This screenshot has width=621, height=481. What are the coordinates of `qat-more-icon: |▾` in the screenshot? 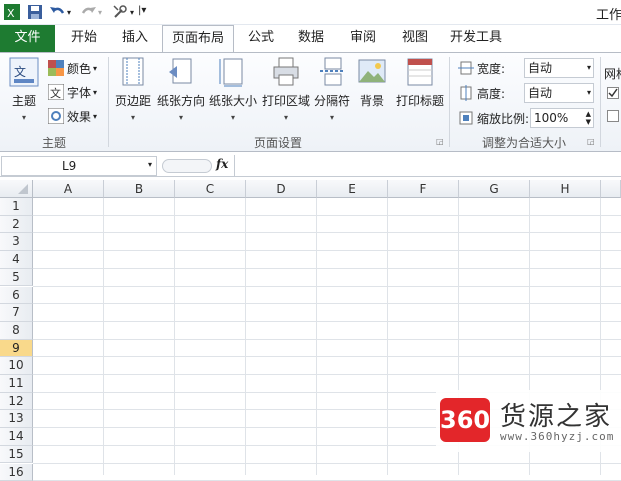 It's located at (146, 13).